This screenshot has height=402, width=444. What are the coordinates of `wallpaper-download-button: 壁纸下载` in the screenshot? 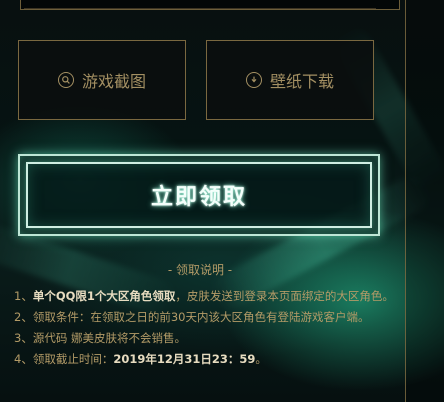 It's located at (290, 80).